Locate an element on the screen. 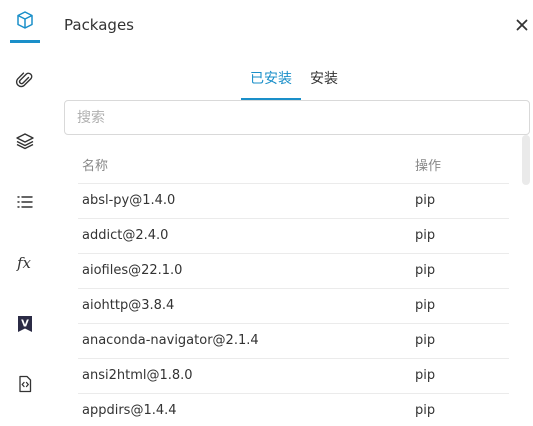 This screenshot has height=426, width=533. table-row: absl-py@1.4.0 pip is located at coordinates (293, 201).